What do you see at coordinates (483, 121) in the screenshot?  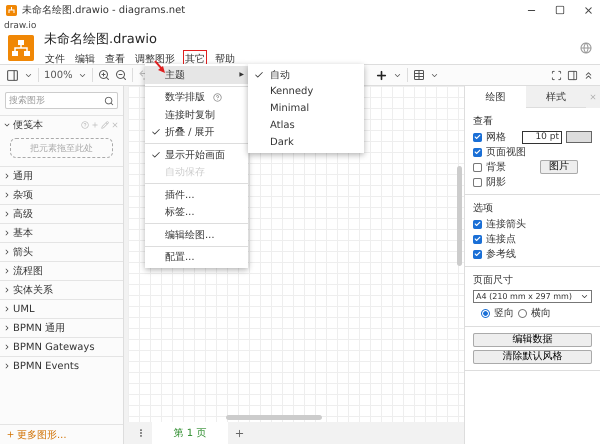 I see `section-title: 查看` at bounding box center [483, 121].